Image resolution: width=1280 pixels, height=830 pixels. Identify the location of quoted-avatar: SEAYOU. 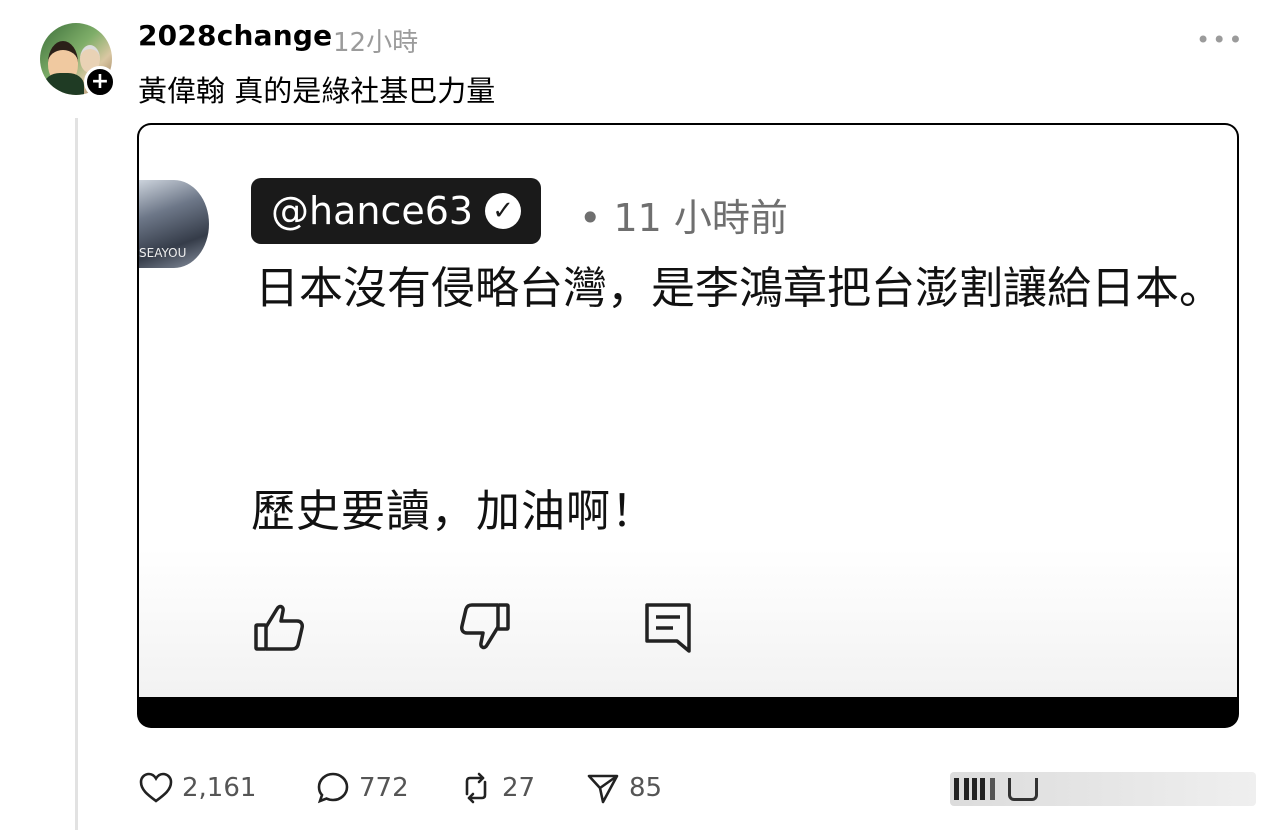
(174, 224).